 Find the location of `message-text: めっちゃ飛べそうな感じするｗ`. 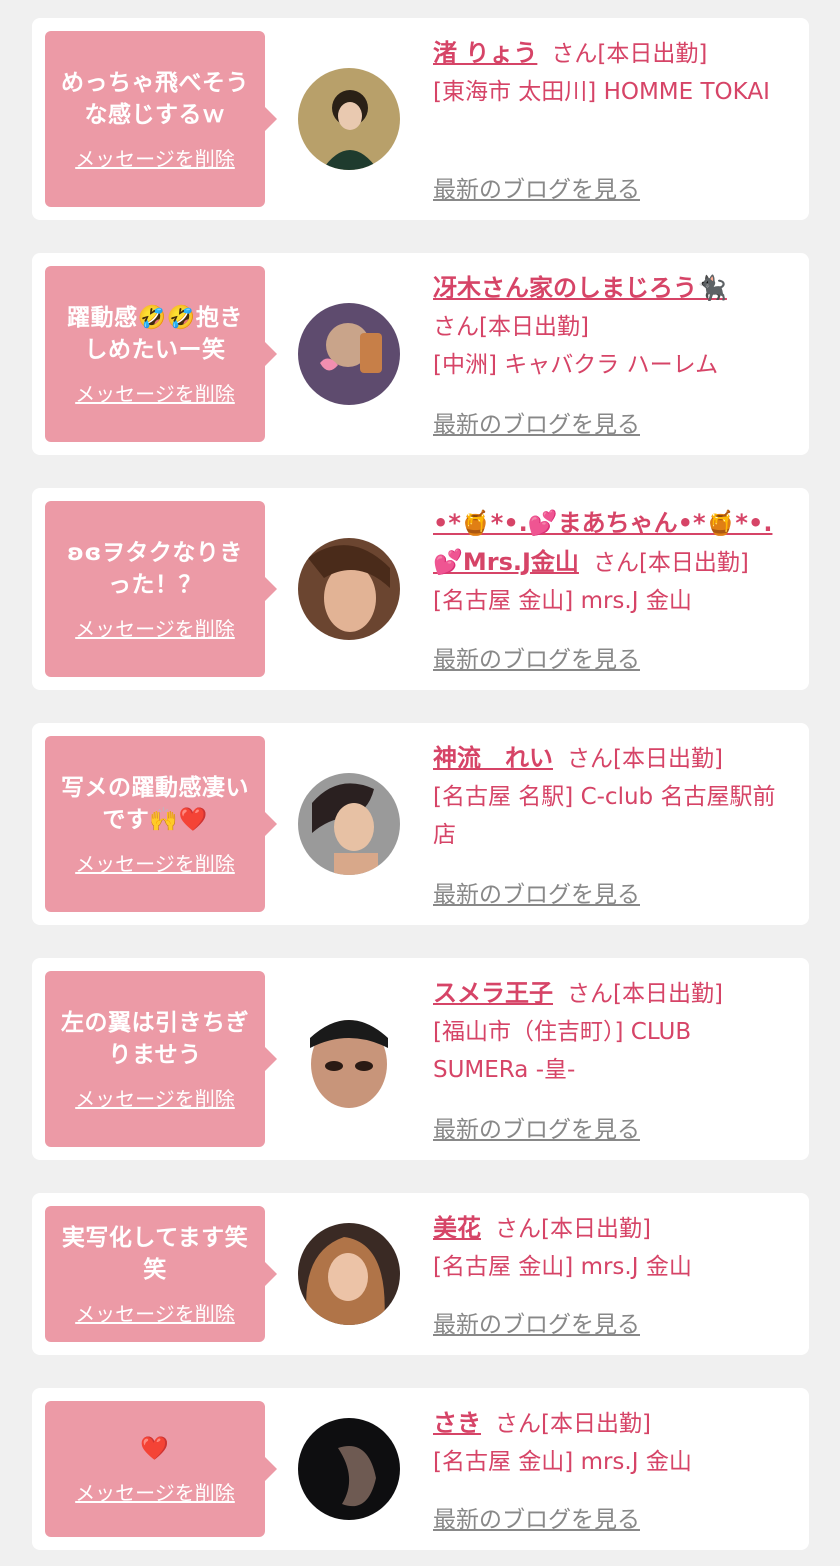

message-text: めっちゃ飛べそうな感じするｗ is located at coordinates (155, 98).